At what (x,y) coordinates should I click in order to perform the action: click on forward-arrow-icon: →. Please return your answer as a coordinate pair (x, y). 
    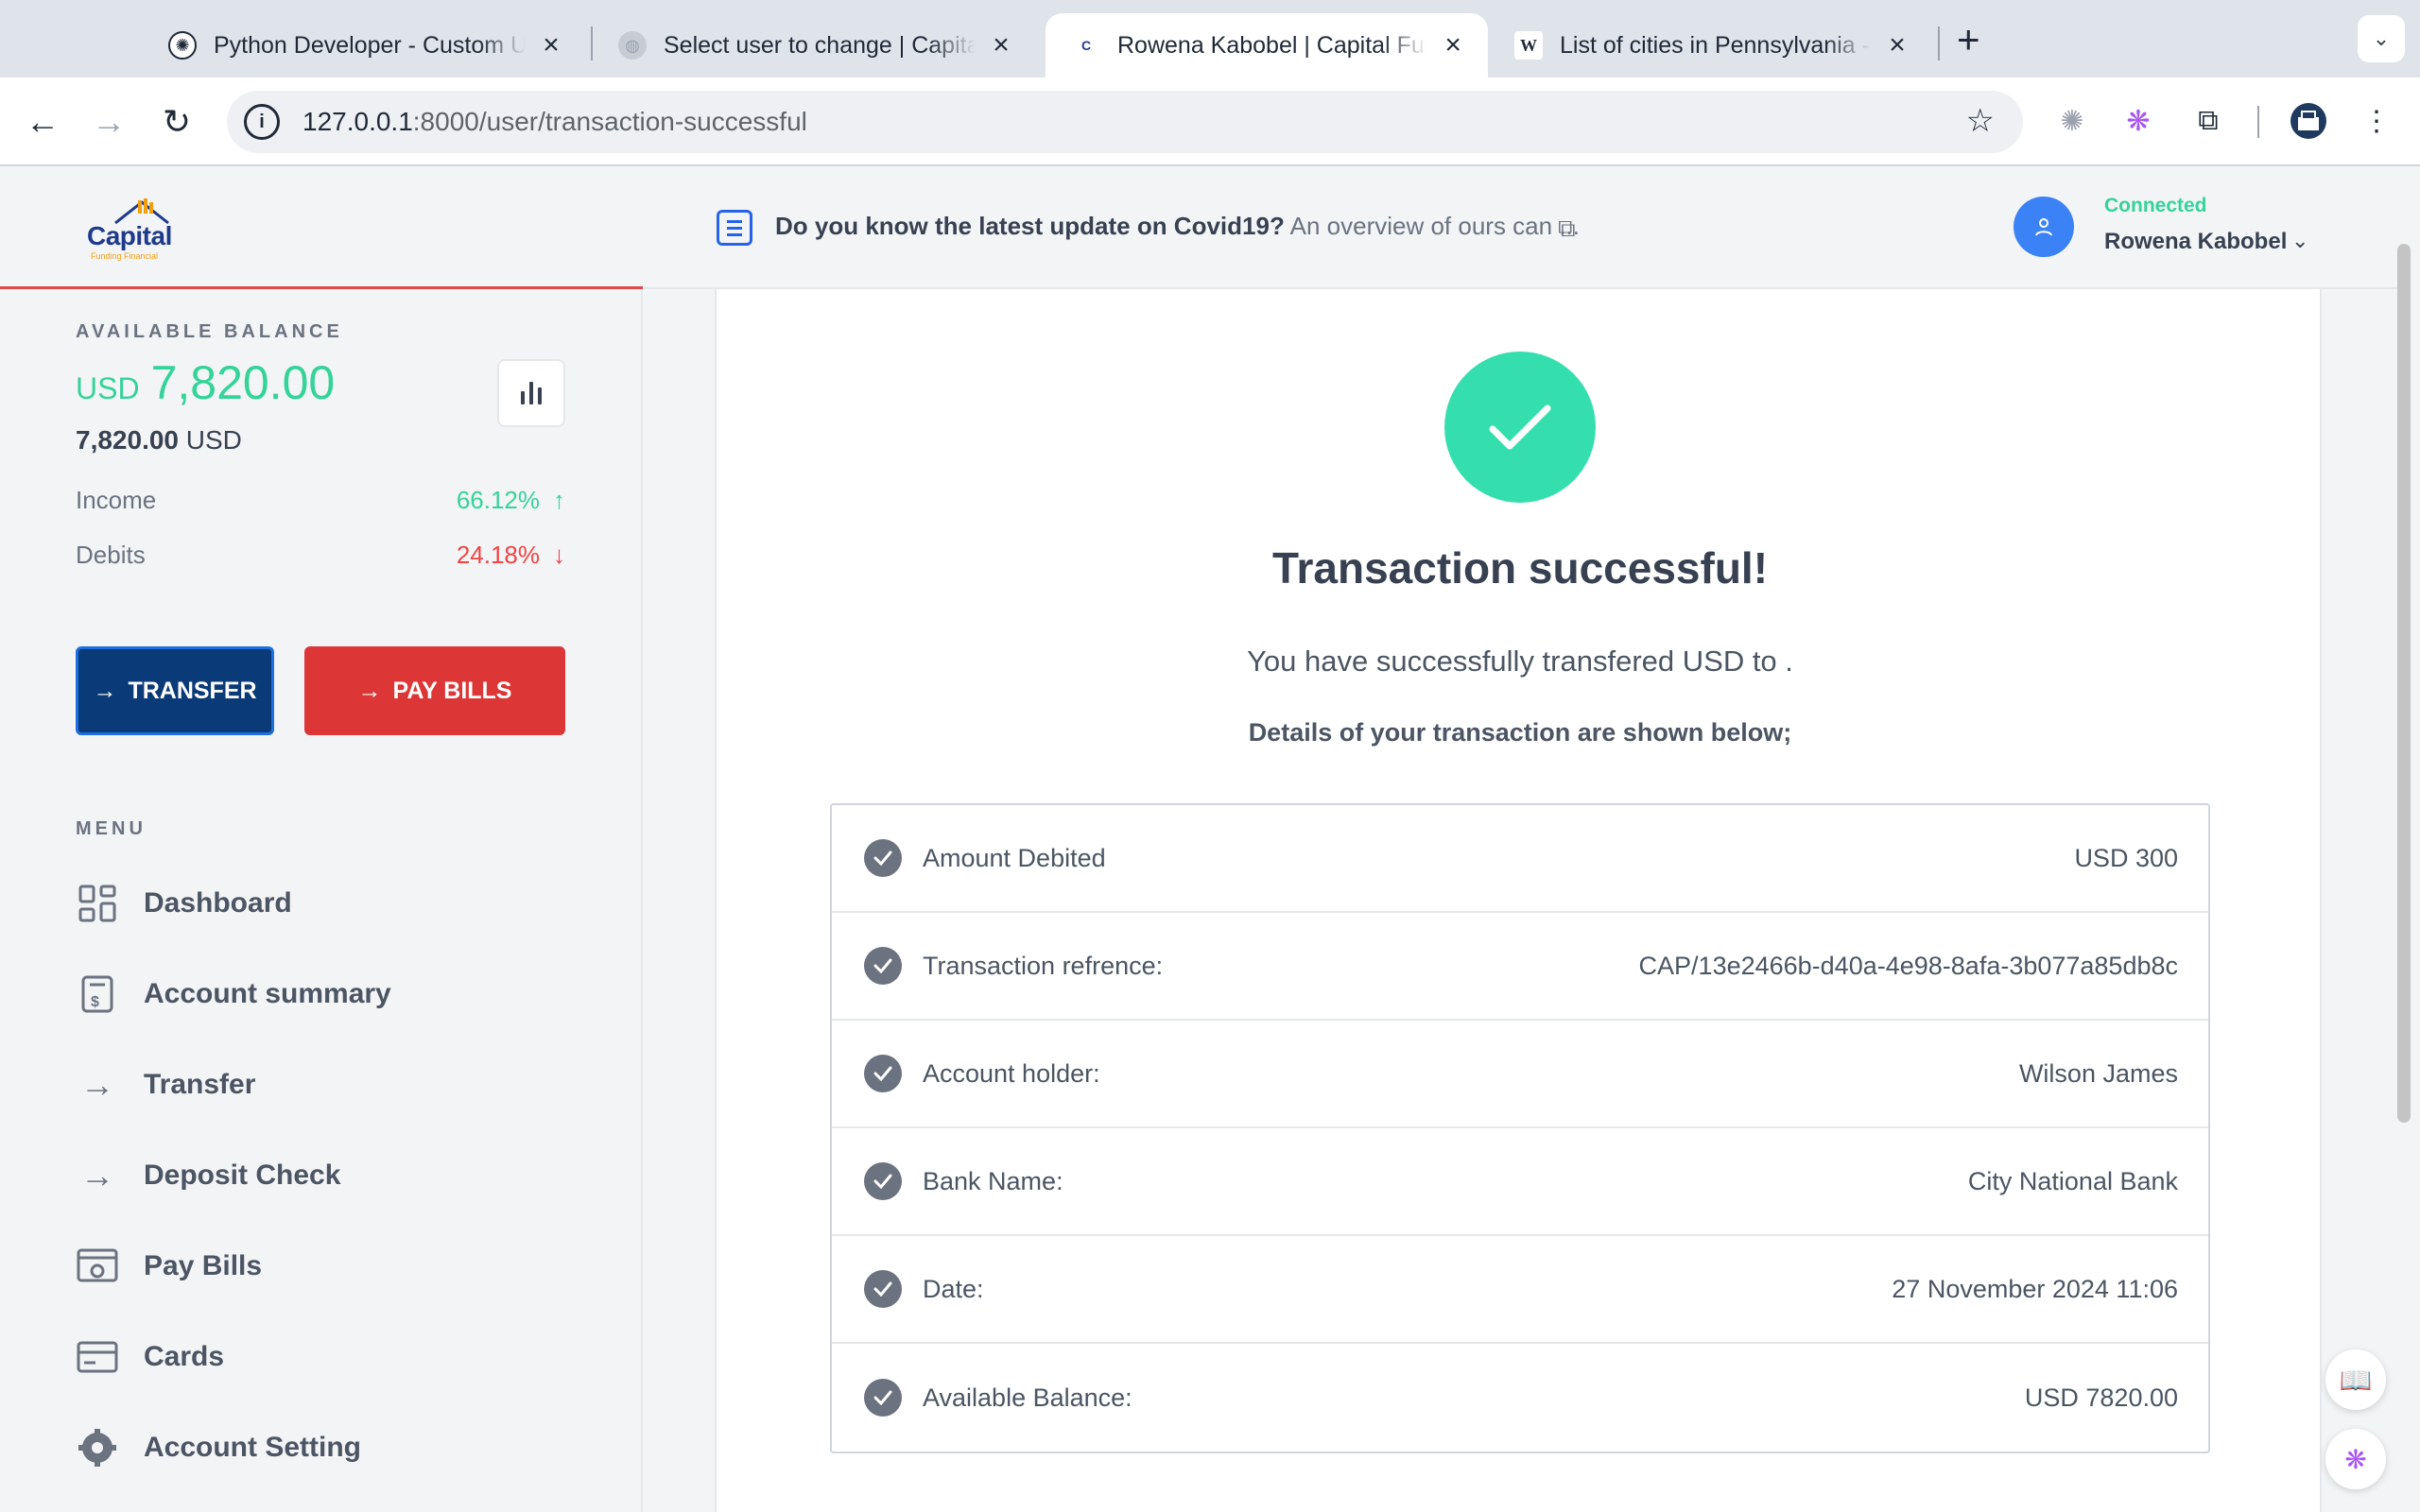
    Looking at the image, I should click on (108, 122).